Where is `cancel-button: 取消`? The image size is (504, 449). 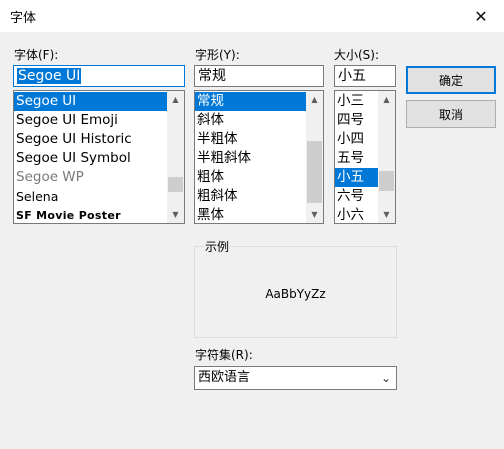 cancel-button: 取消 is located at coordinates (451, 114).